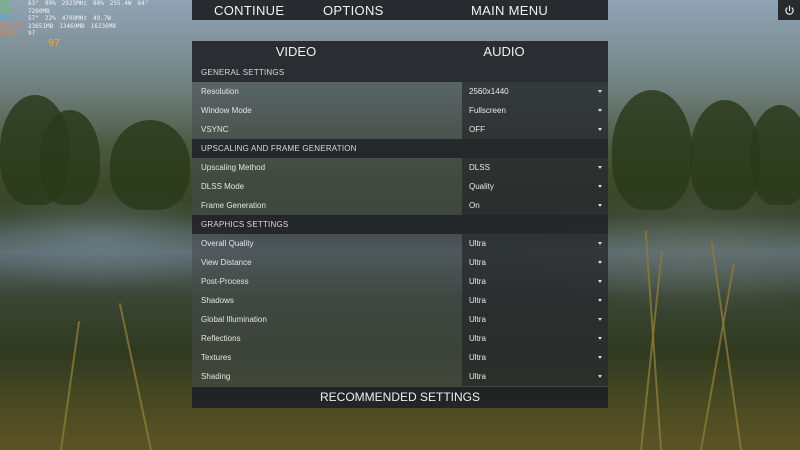 This screenshot has height=450, width=800. I want to click on hud-row: GPU 63° 99% 2925MHz 80% 255.4W 64°, so click(100, 4).